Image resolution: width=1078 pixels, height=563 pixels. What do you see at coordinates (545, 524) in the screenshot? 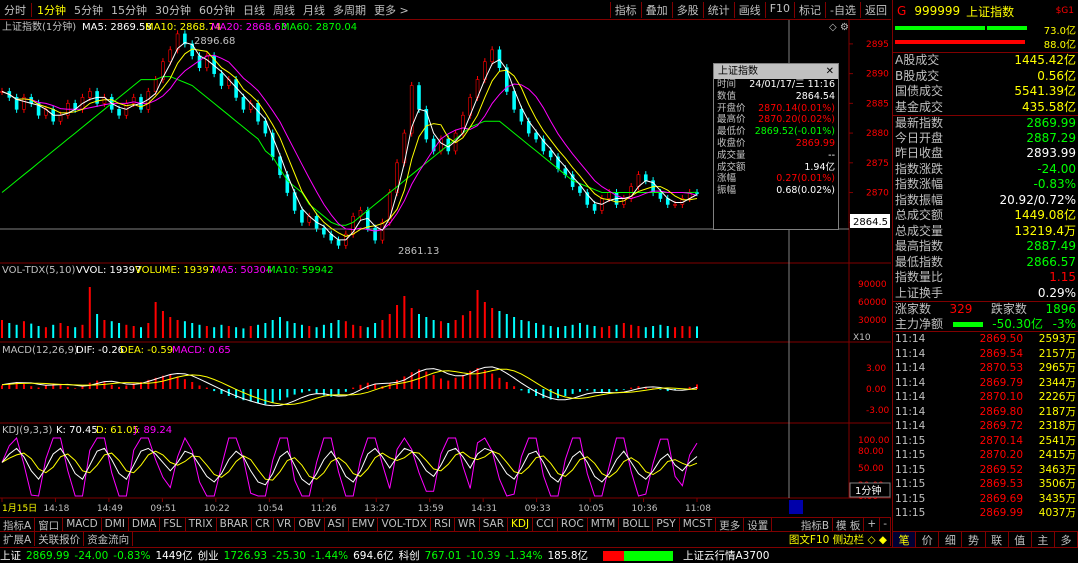
I see `indicator-18: CCI` at bounding box center [545, 524].